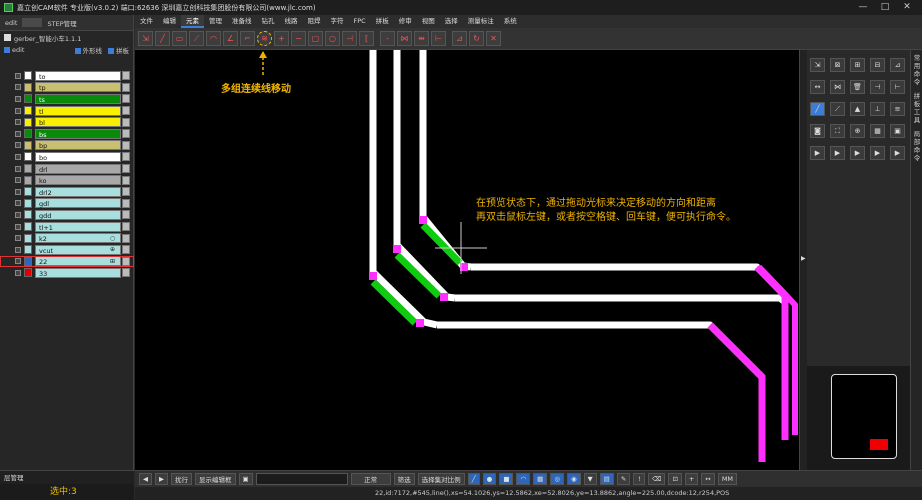 This screenshot has width=922, height=500. I want to click on menu-item: FPC, so click(360, 21).